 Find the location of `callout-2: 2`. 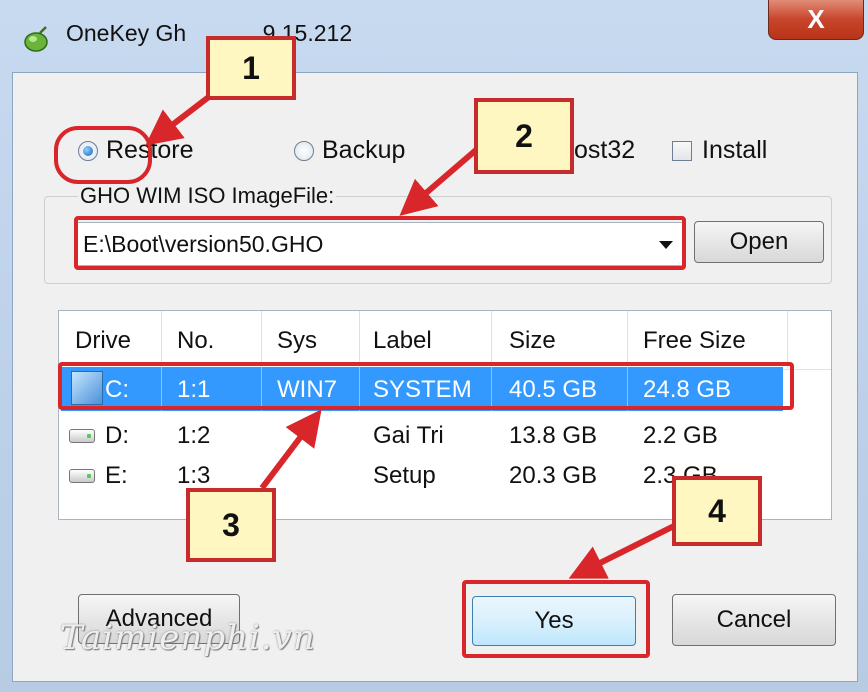

callout-2: 2 is located at coordinates (524, 136).